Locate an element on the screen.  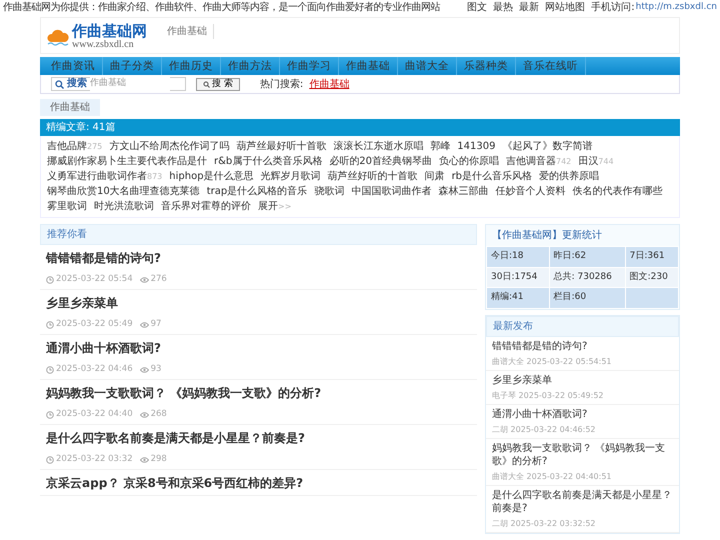
top-link: 网站地图 is located at coordinates (565, 7).